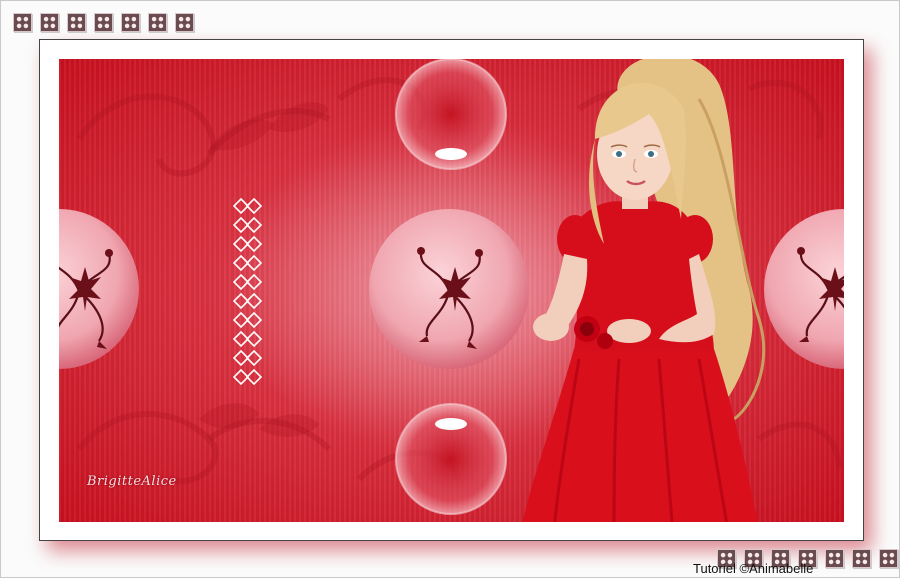 Image resolution: width=900 pixels, height=578 pixels. Describe the element at coordinates (132, 481) in the screenshot. I see `artist-signature: BrigitteAlice` at that location.